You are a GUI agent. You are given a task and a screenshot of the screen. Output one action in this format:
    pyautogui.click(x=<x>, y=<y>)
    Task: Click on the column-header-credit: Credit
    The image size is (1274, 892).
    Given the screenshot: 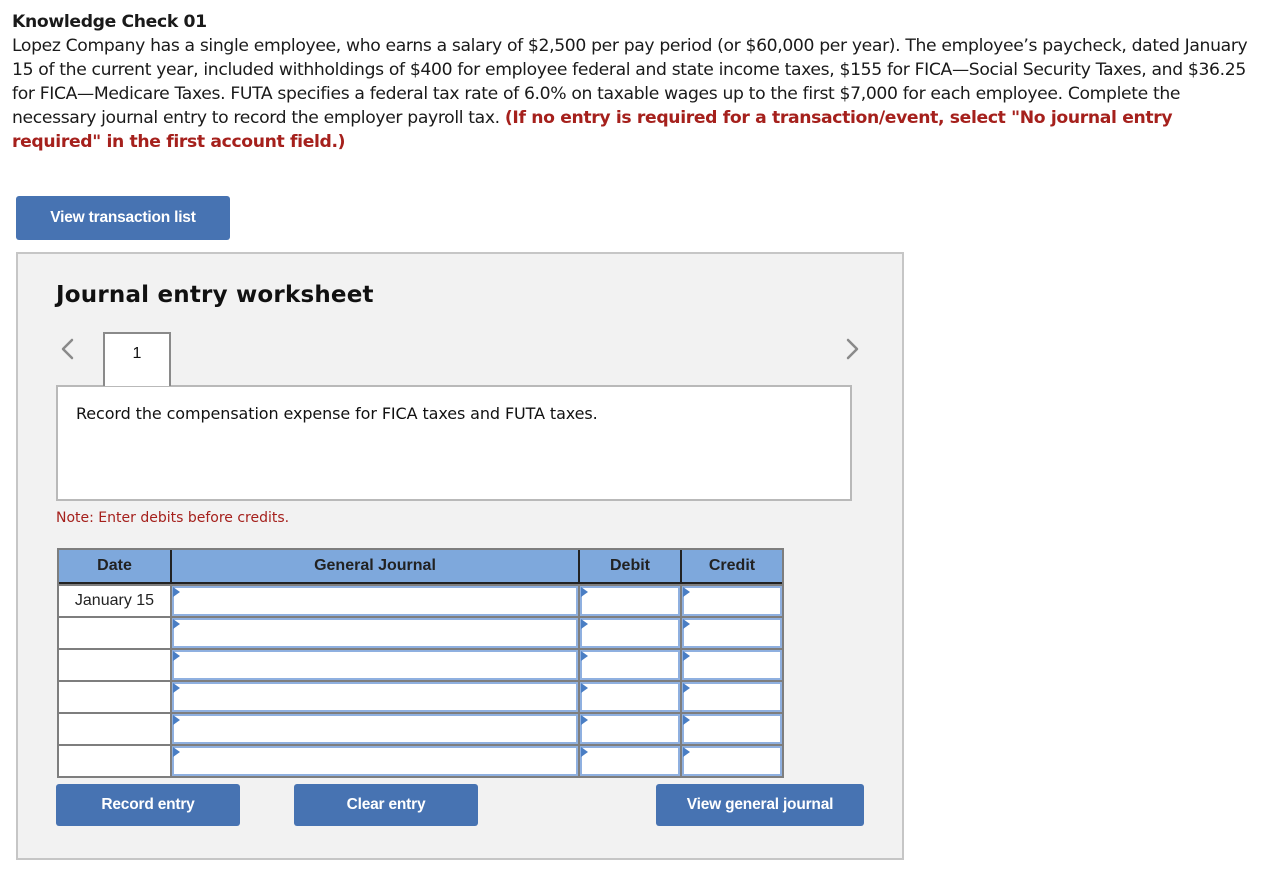 What is the action you would take?
    pyautogui.click(x=732, y=567)
    